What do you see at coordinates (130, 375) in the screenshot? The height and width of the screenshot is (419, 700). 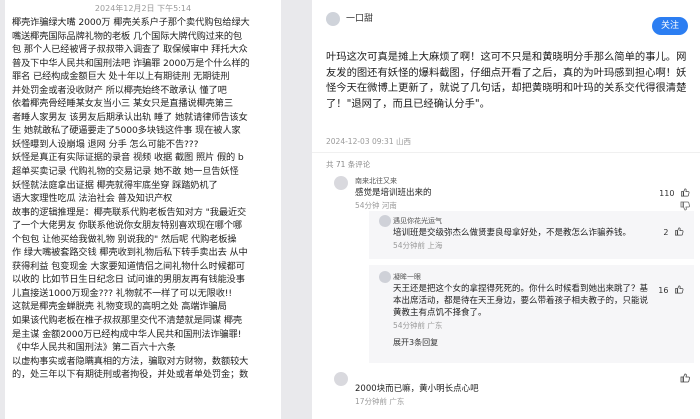 I see `screenshot-line: 的，处三年以下有期徒刑或者拘役，并处或者单处罚金；数` at bounding box center [130, 375].